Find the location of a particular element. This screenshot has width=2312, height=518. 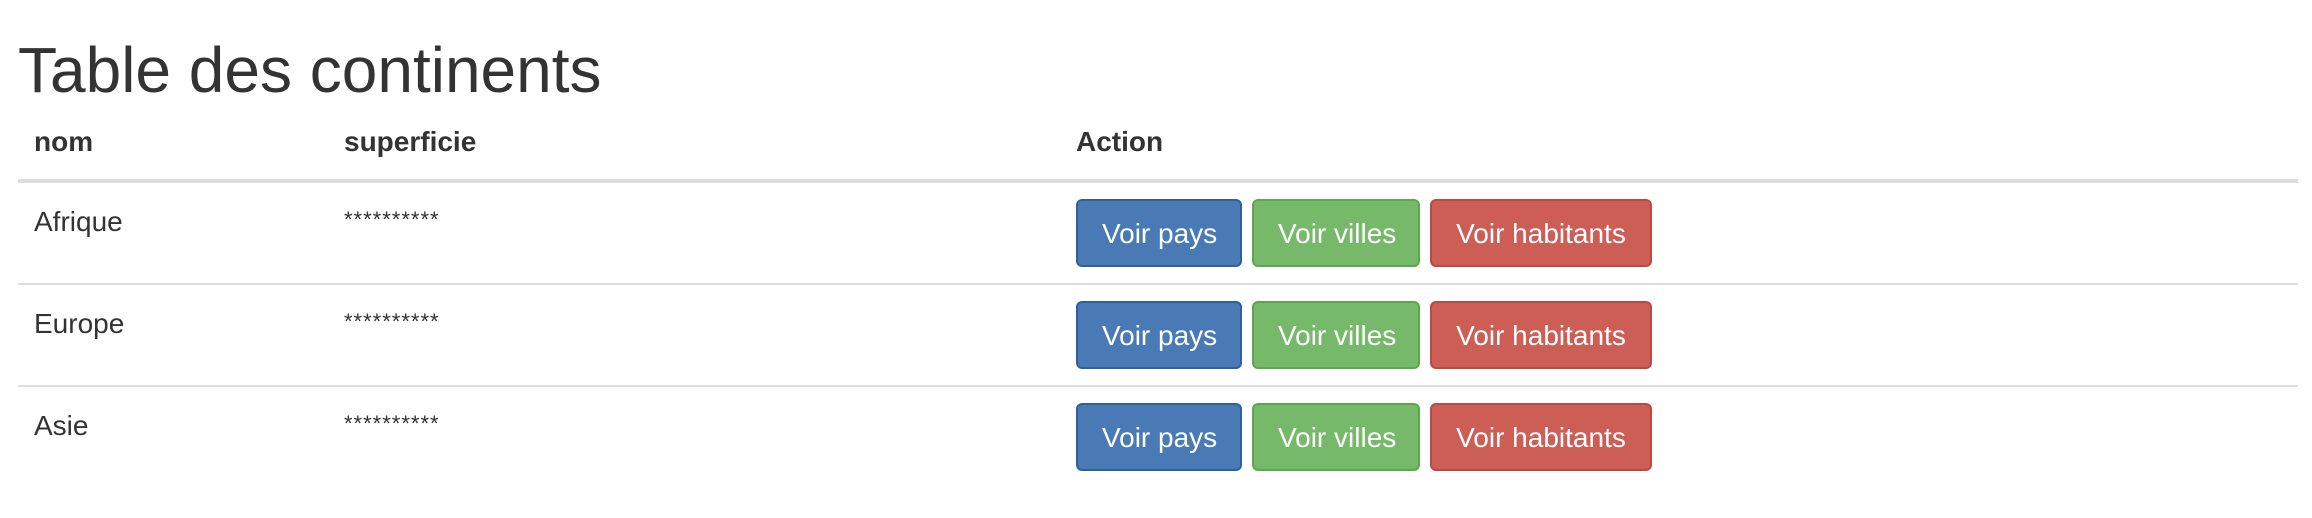

page-title: Table des continents is located at coordinates (310, 70).